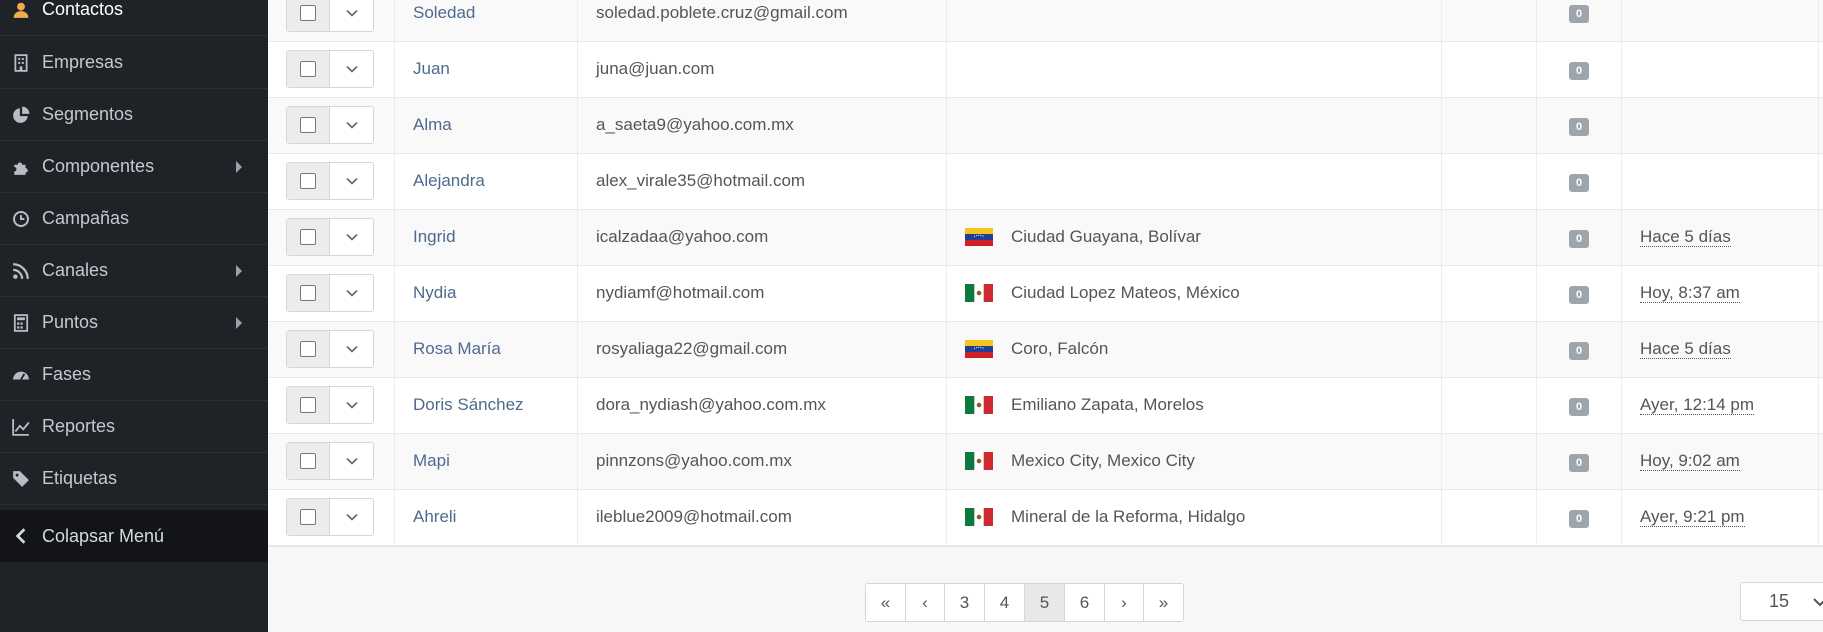 The image size is (1823, 632). What do you see at coordinates (83, 62) in the screenshot?
I see `sidebar-item-label: Empresas` at bounding box center [83, 62].